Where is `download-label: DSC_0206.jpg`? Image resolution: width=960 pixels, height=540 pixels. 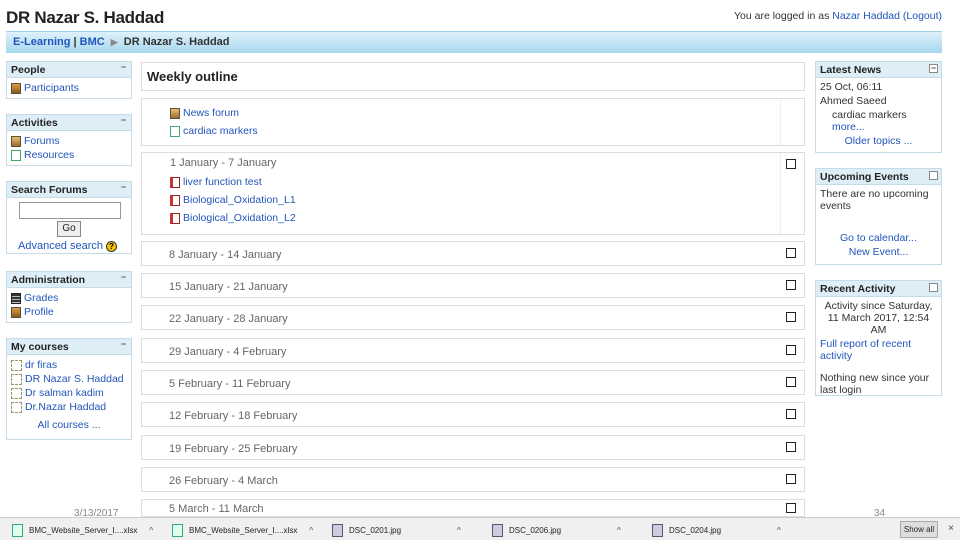
download-label: DSC_0206.jpg is located at coordinates (535, 530).